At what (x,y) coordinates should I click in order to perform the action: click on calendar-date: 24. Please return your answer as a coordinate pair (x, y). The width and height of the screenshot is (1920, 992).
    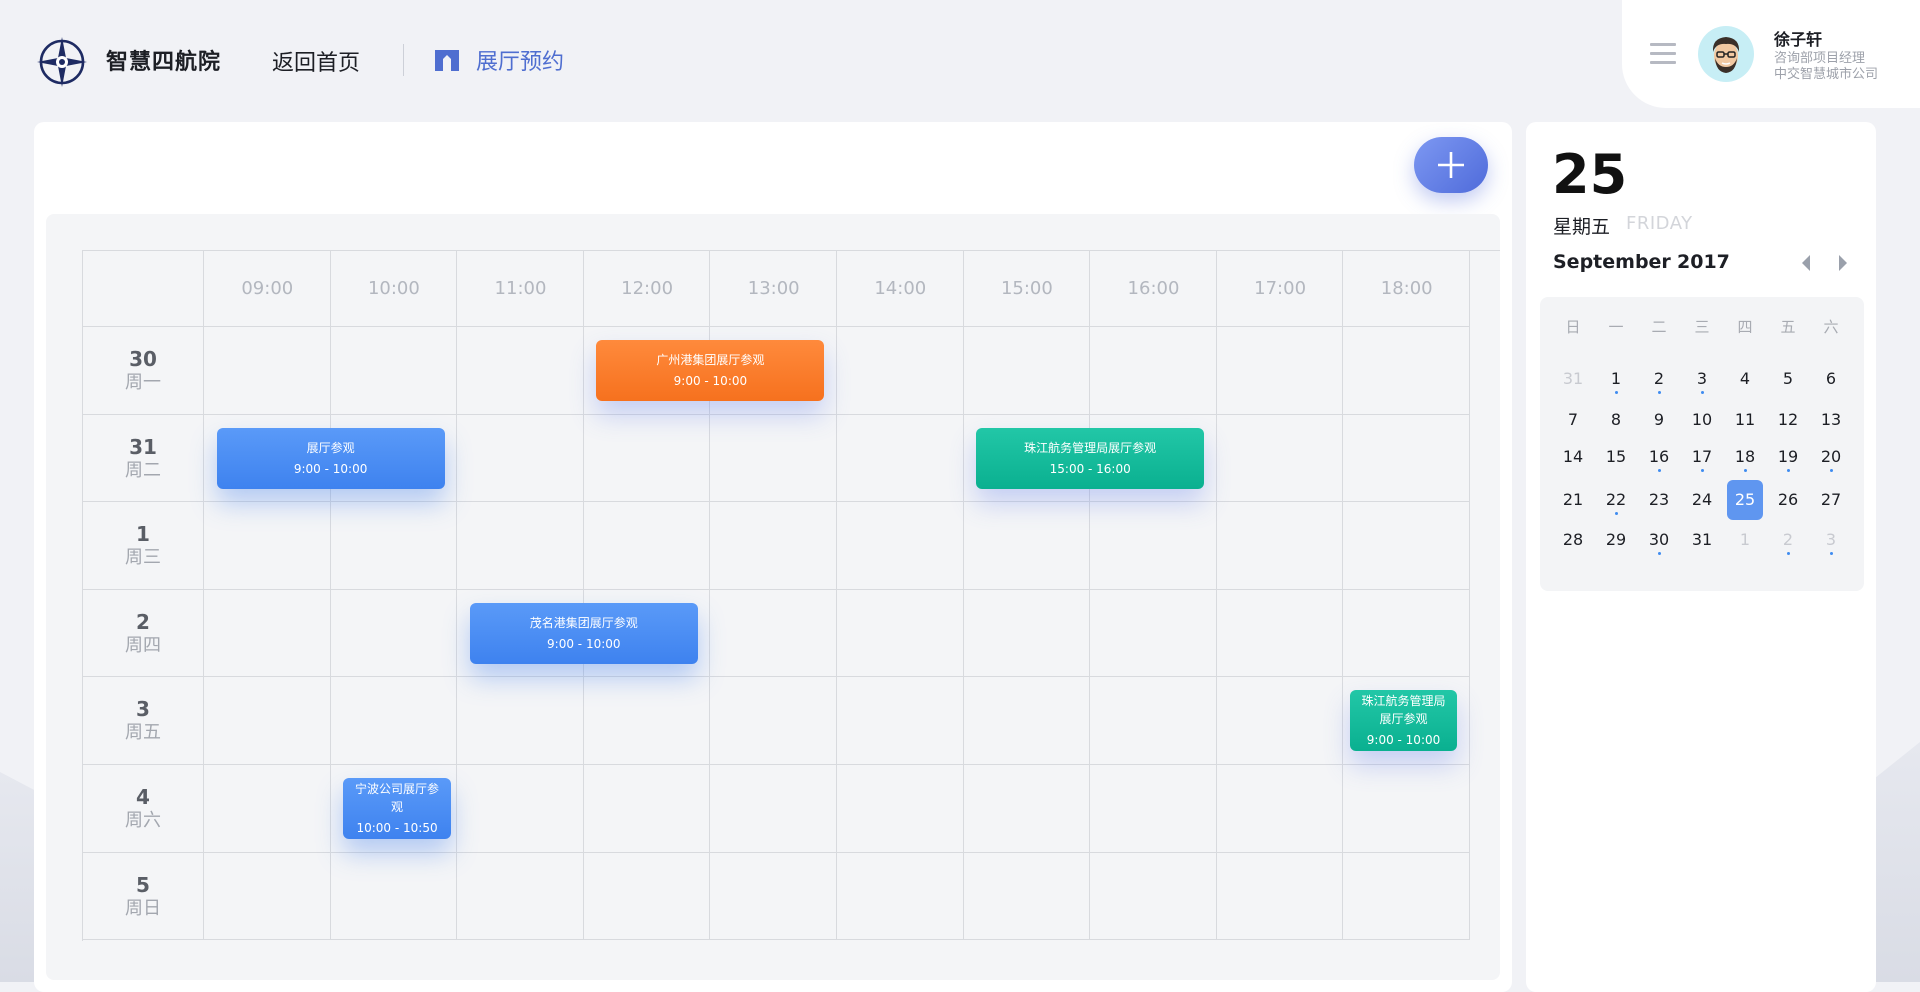
    Looking at the image, I should click on (1702, 500).